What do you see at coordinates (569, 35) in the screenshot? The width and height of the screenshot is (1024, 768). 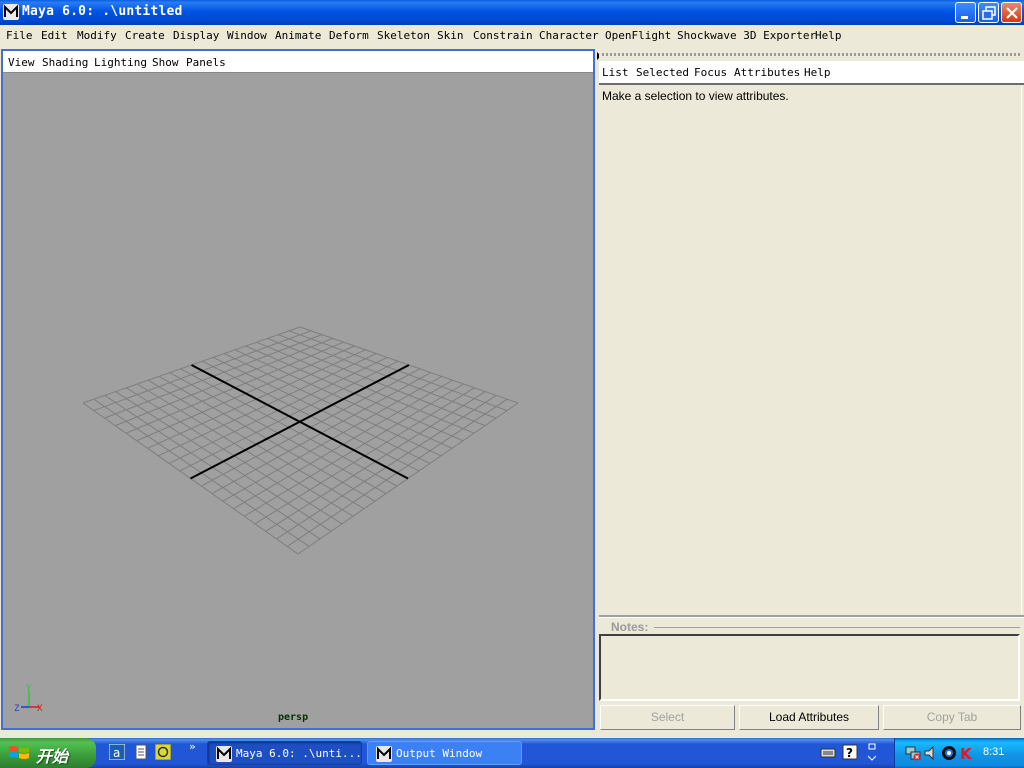 I see `menu-character: Character` at bounding box center [569, 35].